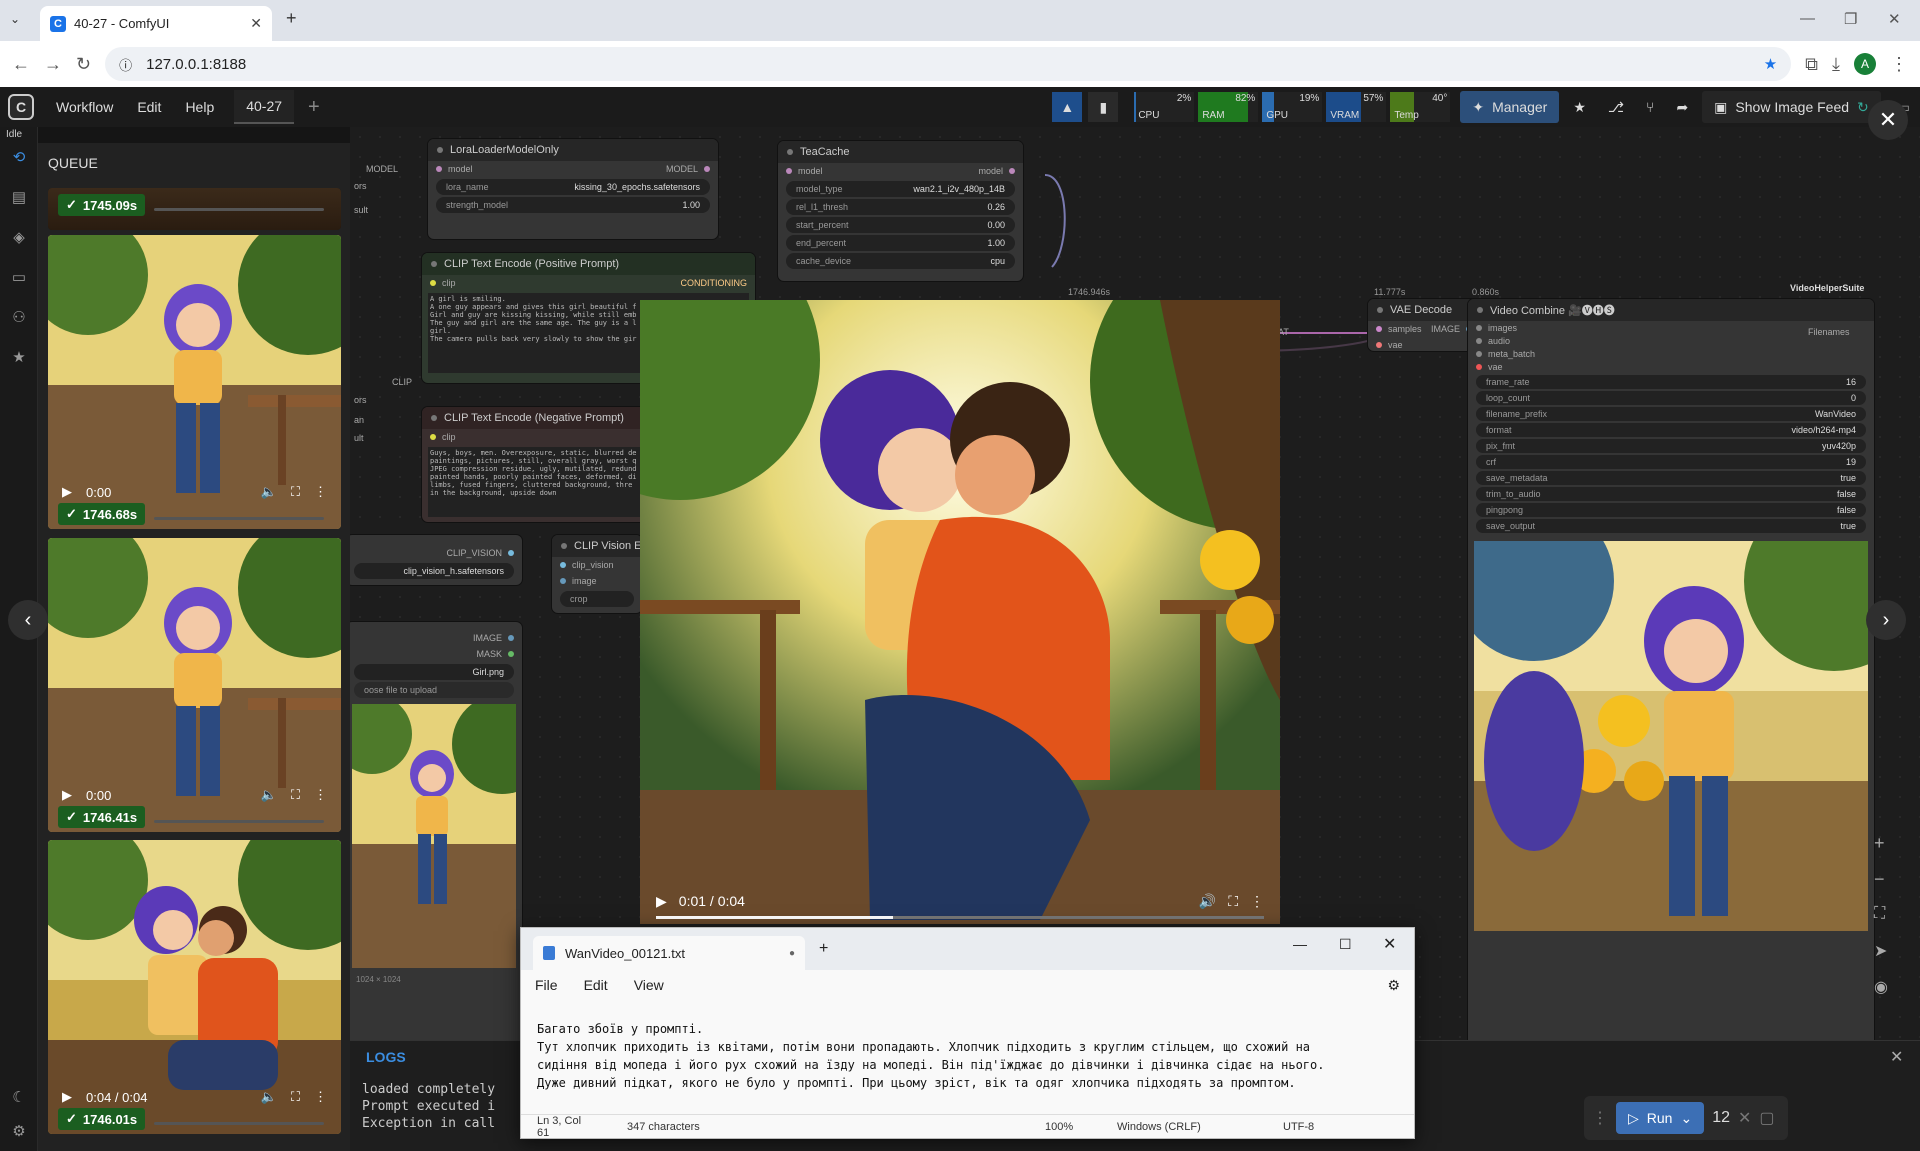  I want to click on workflows-folder-icon: ▭, so click(19, 277).